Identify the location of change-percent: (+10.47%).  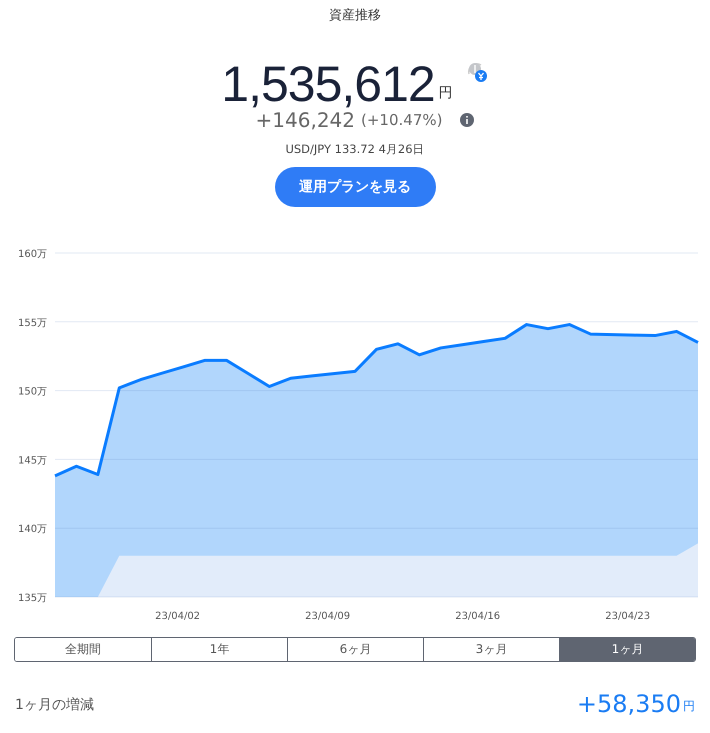
(401, 120).